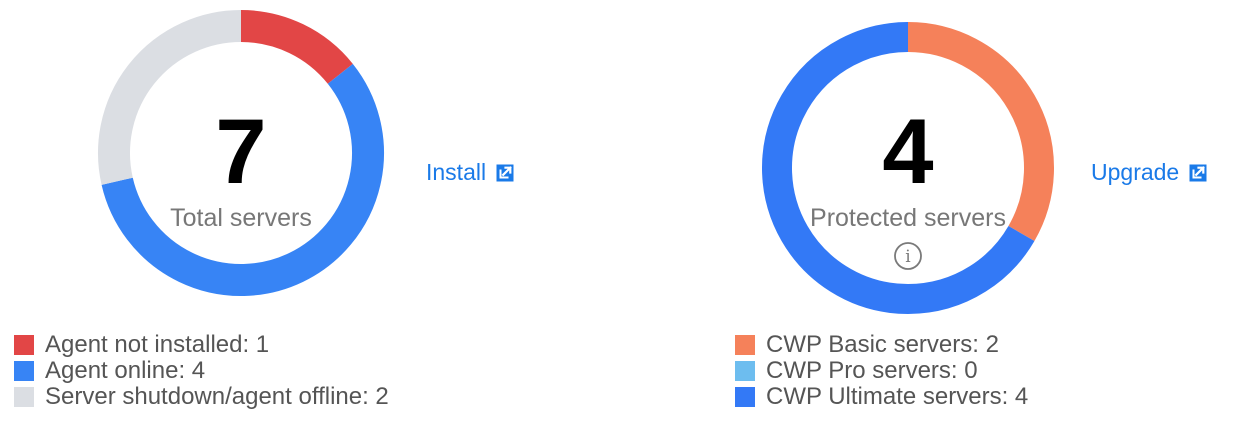 The height and width of the screenshot is (421, 1242). Describe the element at coordinates (872, 370) in the screenshot. I see `legend-label: CWP Pro servers: 0` at that location.